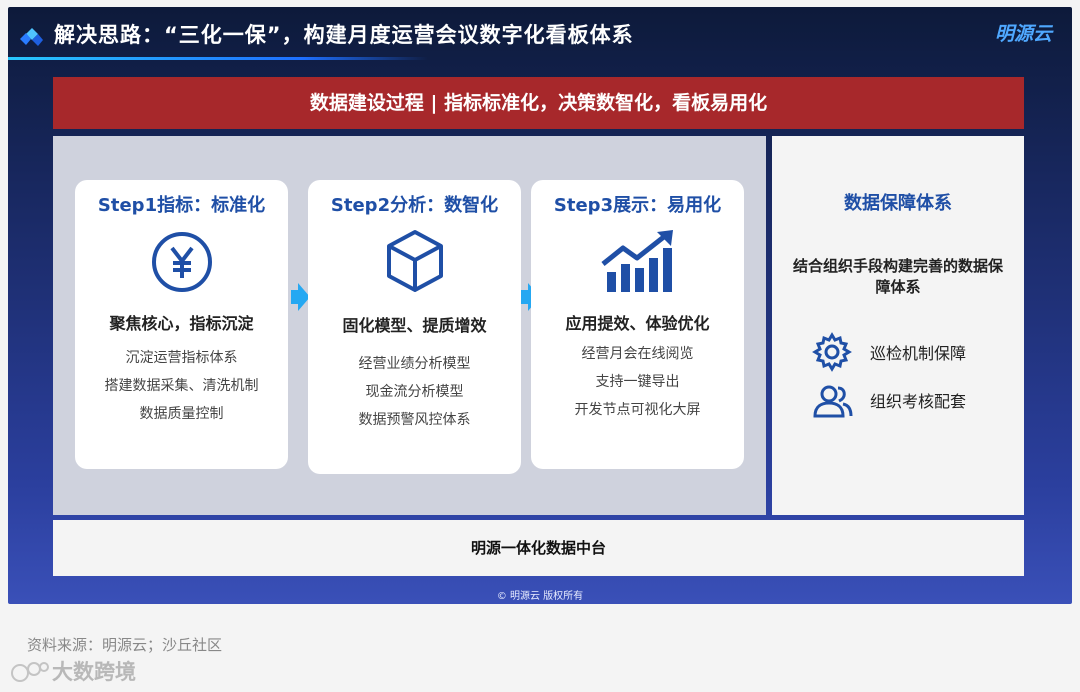 This screenshot has height=692, width=1080. Describe the element at coordinates (414, 205) in the screenshot. I see `step-title: Step2分析：数智化` at that location.